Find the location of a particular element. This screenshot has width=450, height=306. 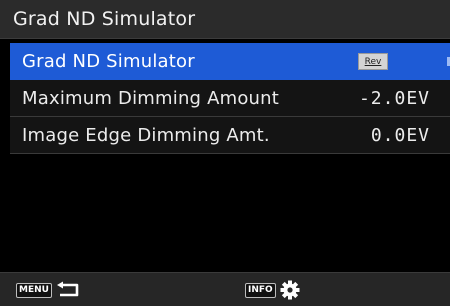

return-arrow-icon is located at coordinates (69, 290).